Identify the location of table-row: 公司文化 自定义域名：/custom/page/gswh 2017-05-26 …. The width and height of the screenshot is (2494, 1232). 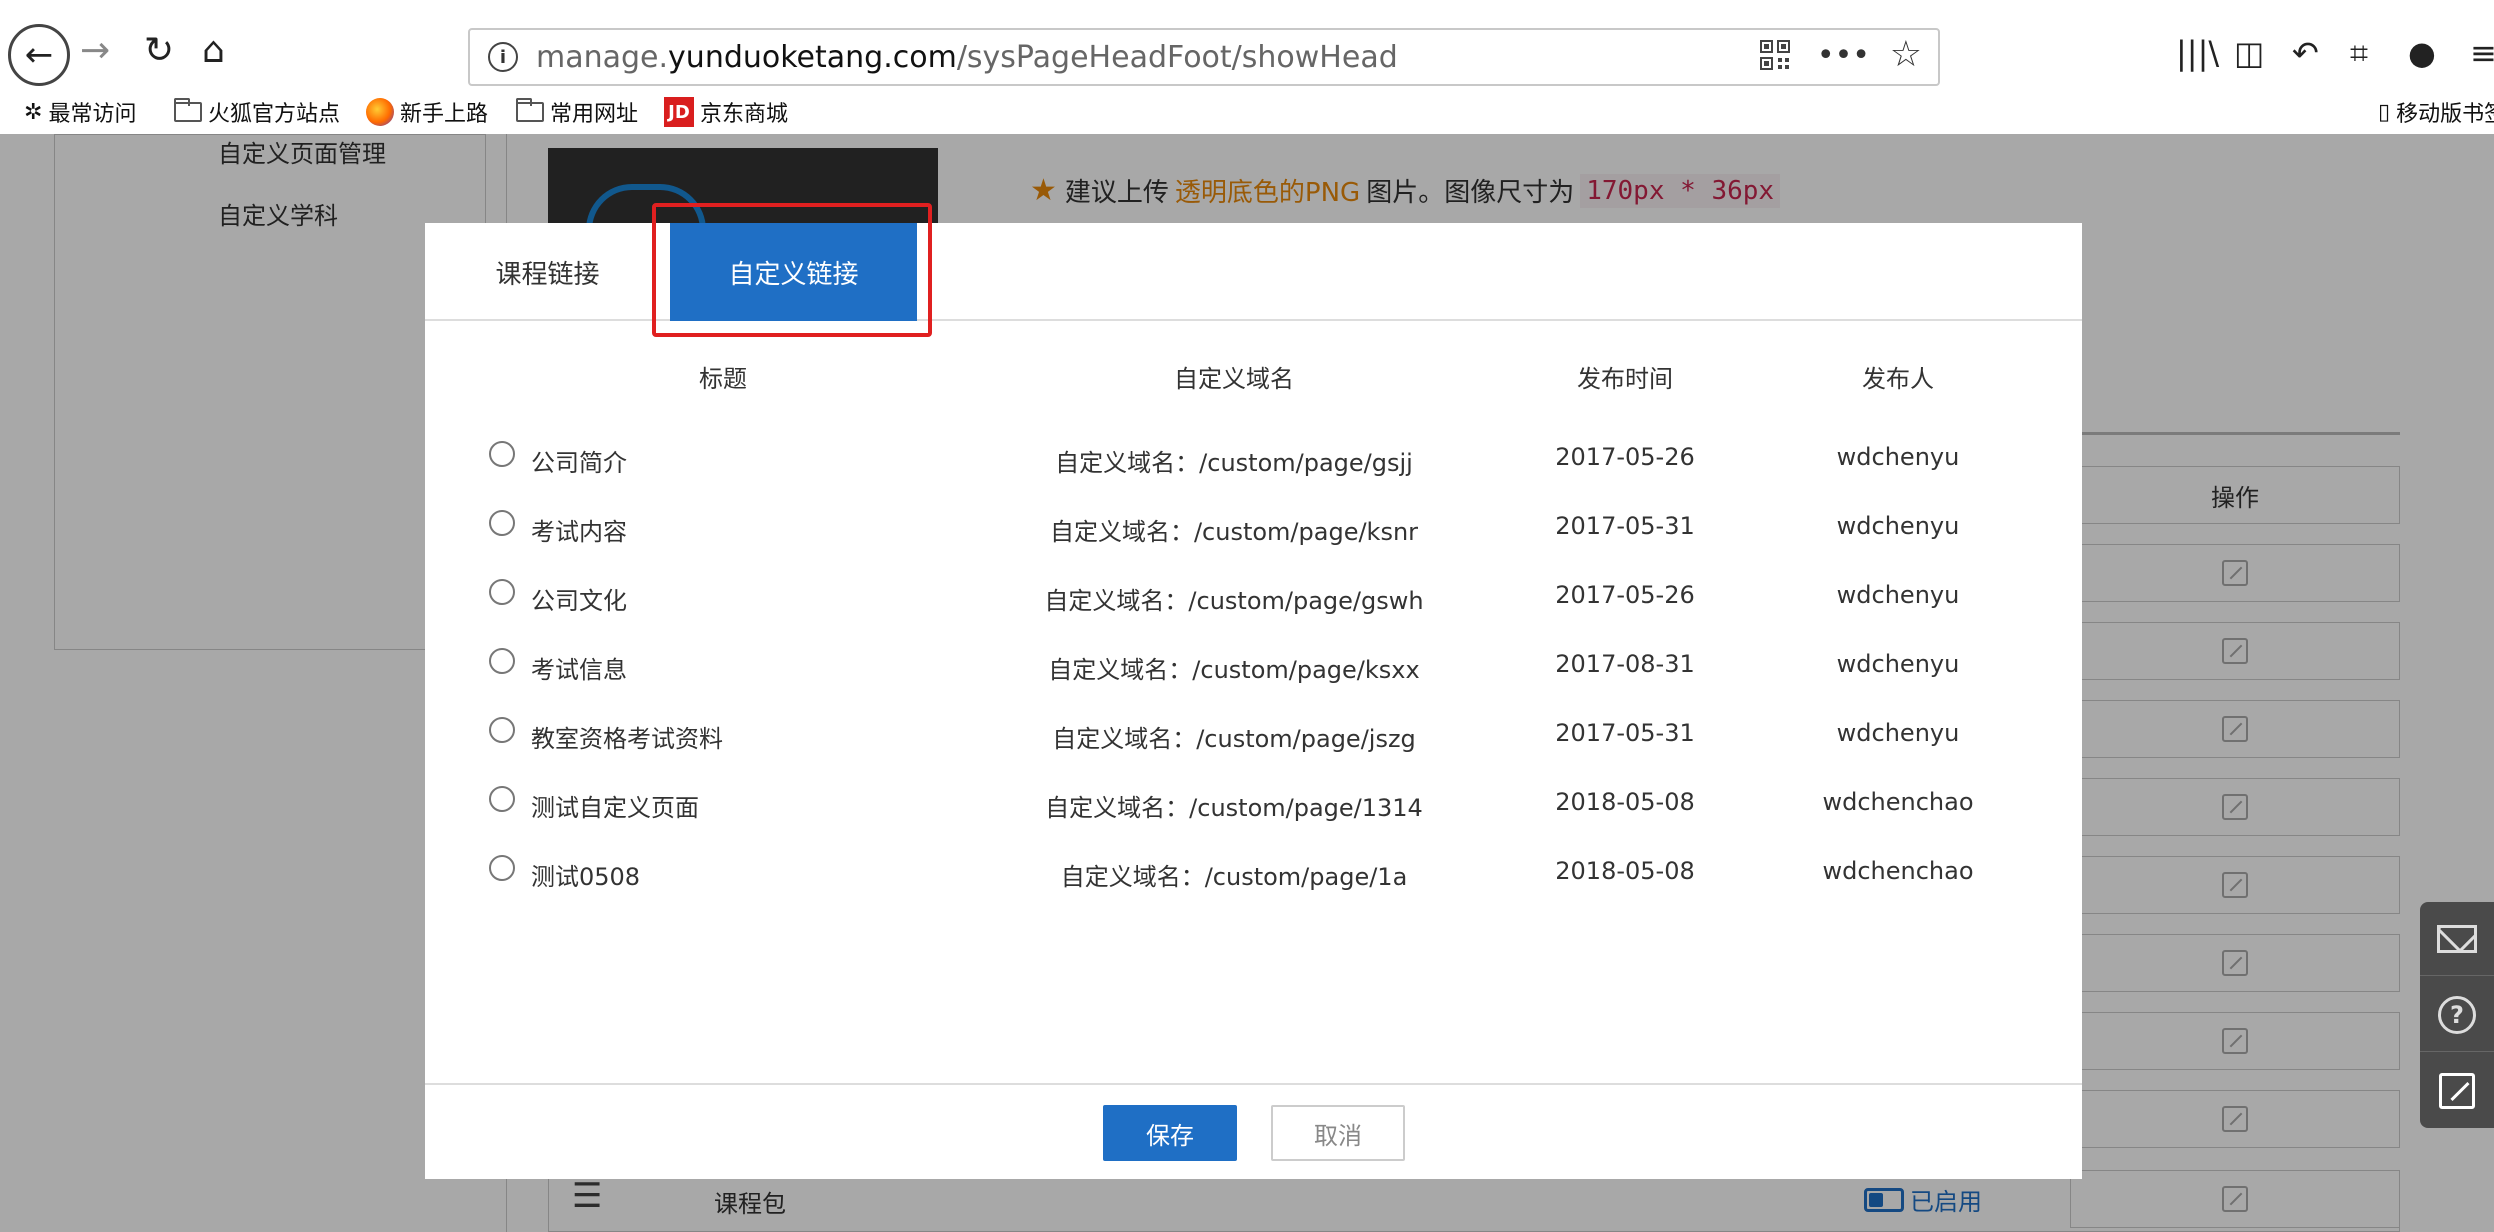
(1253, 595).